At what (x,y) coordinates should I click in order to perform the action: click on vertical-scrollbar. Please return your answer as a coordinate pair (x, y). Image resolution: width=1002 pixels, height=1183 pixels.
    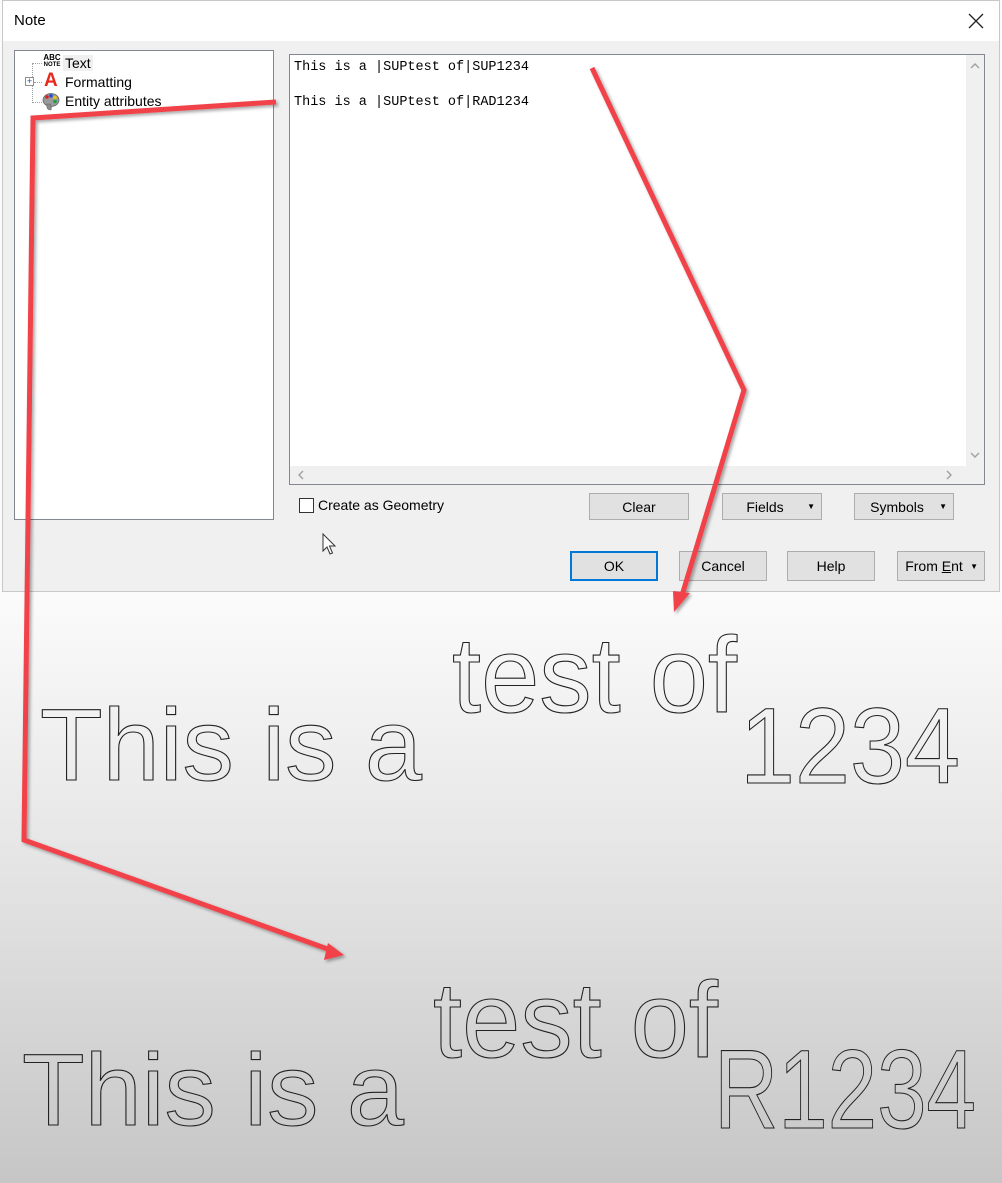
    Looking at the image, I should click on (975, 260).